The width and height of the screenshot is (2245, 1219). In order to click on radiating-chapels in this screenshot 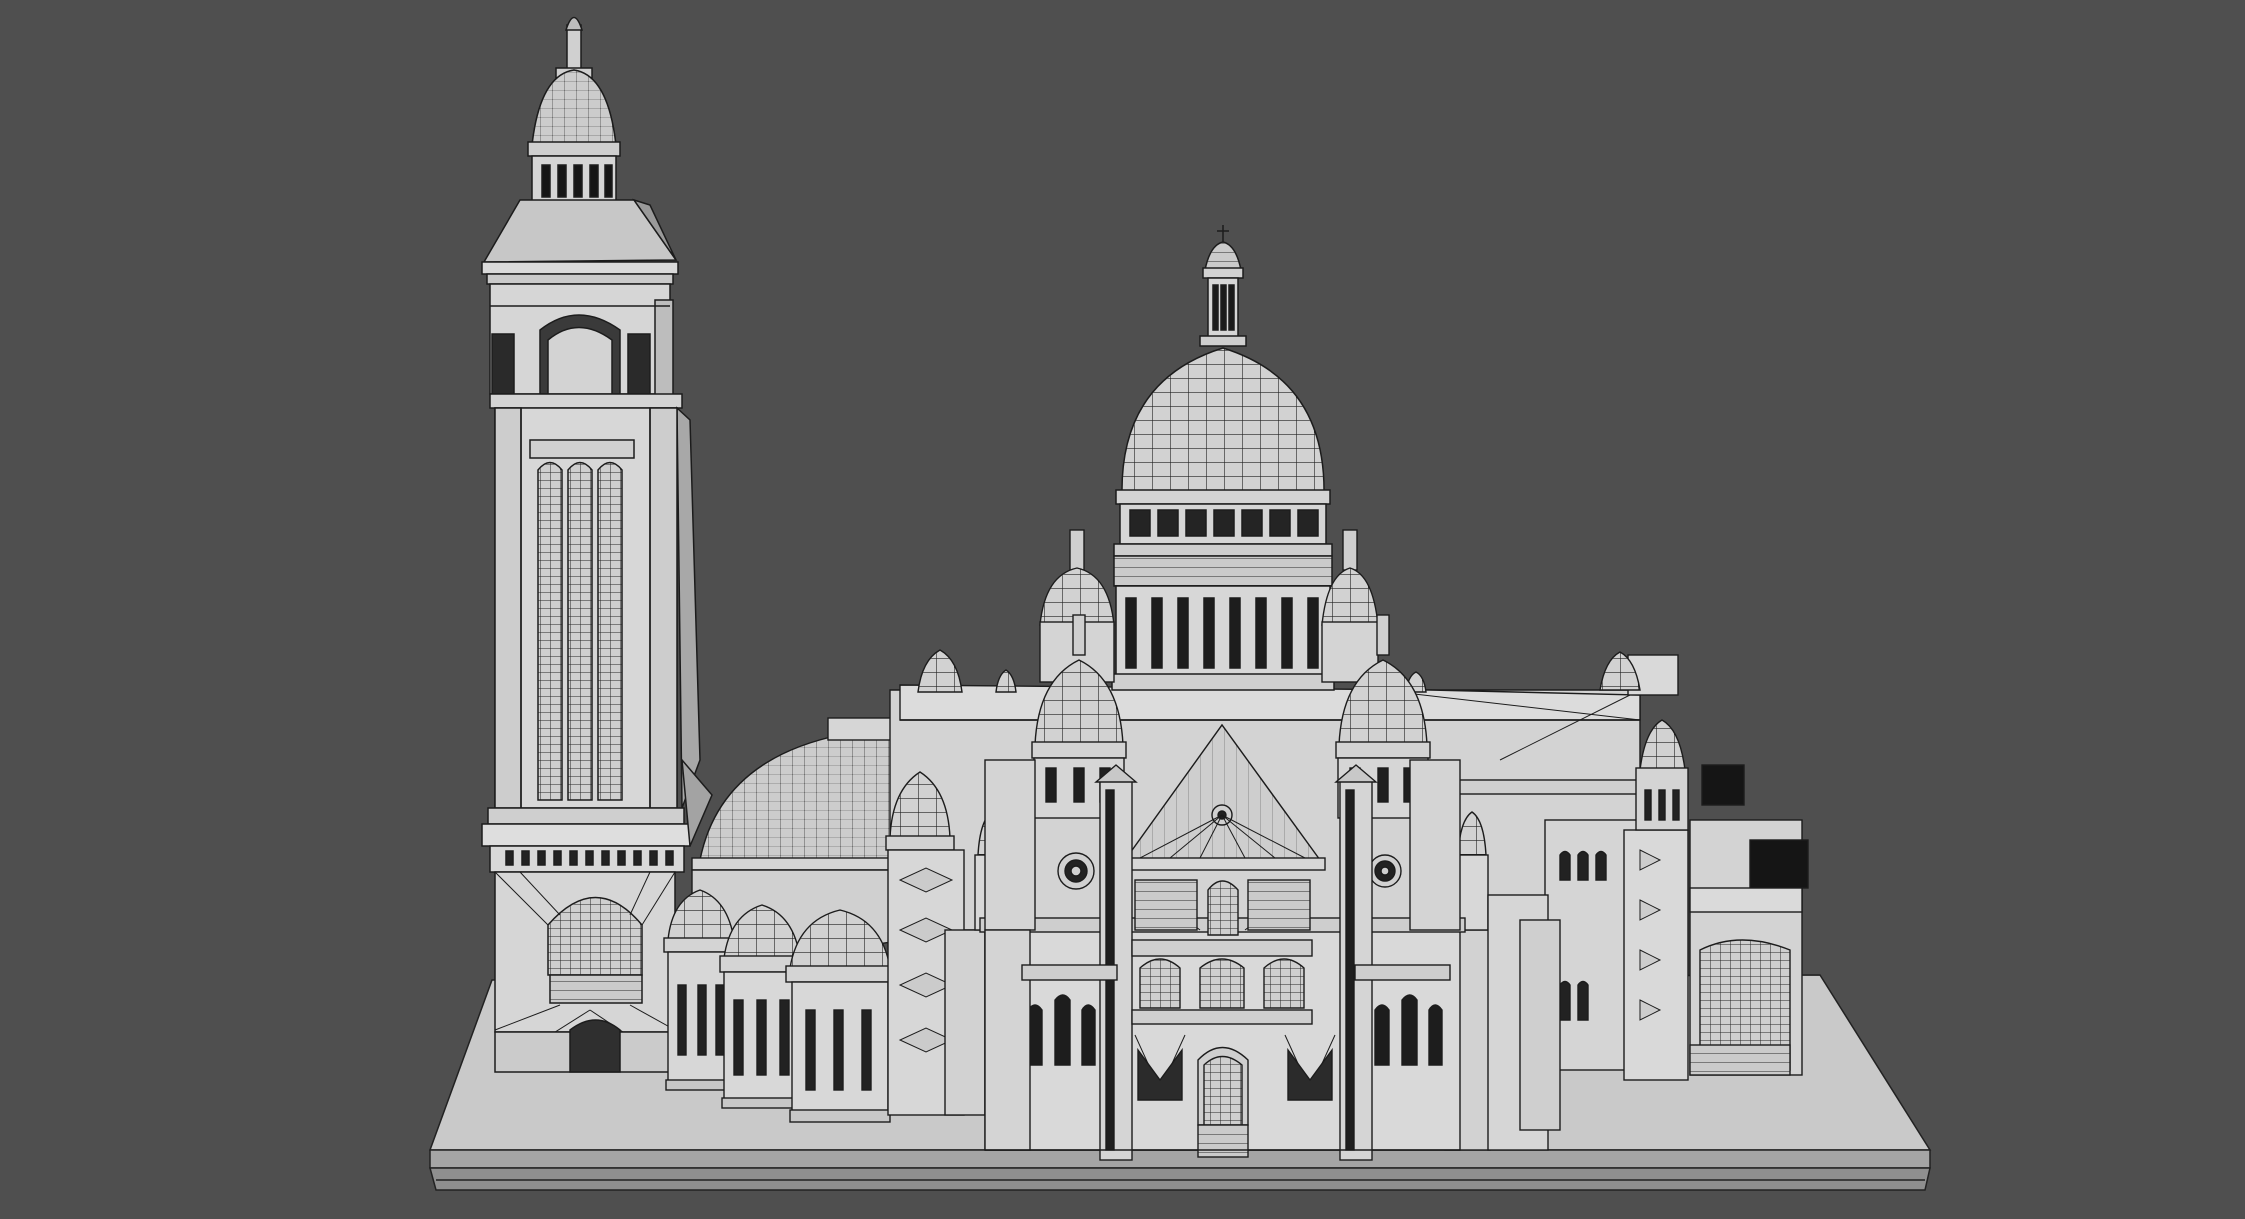, I will do `click(779, 1006)`.